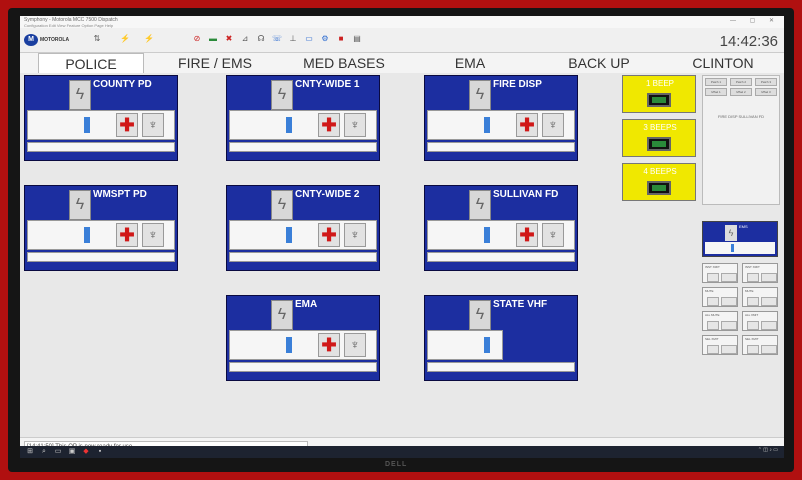  Describe the element at coordinates (293, 39) in the screenshot. I see `network-icon: ⊥` at that location.